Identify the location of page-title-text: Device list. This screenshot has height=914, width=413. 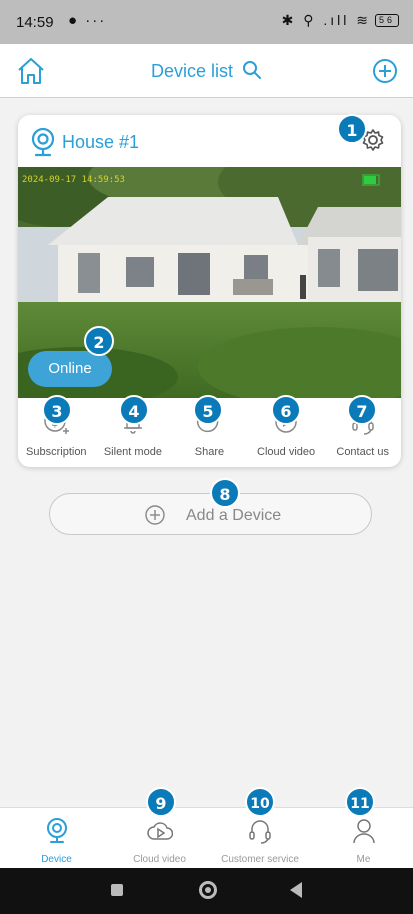
(191, 71).